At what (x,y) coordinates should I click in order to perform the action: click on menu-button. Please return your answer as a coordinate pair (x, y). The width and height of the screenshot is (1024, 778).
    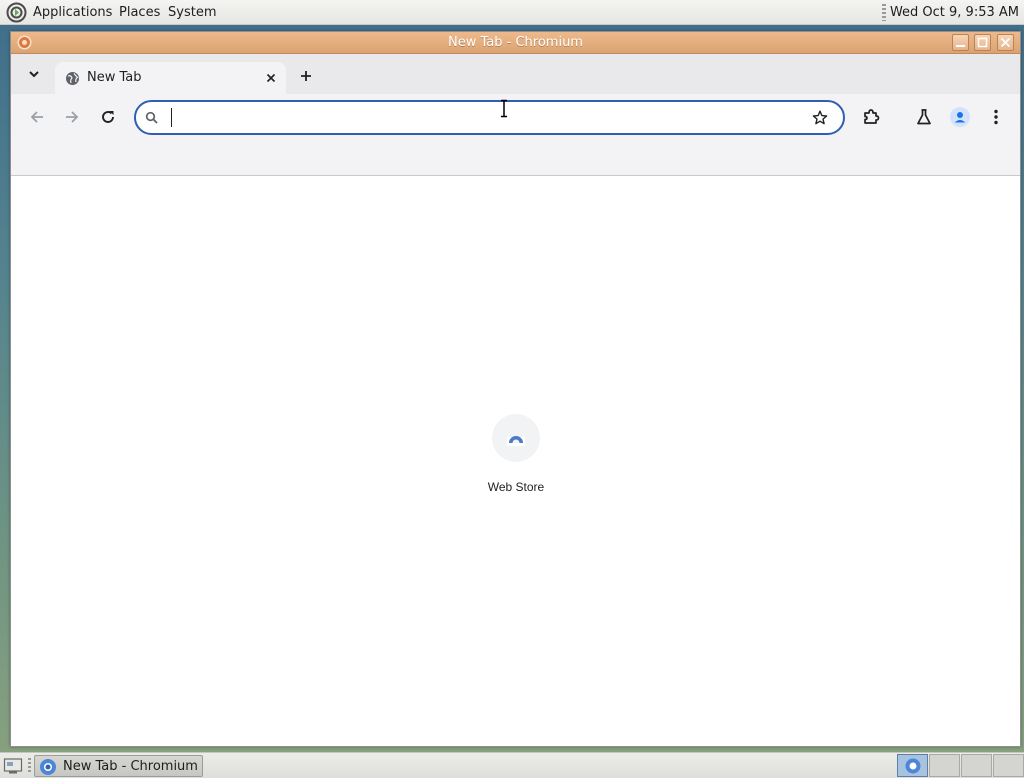
    Looking at the image, I should click on (996, 117).